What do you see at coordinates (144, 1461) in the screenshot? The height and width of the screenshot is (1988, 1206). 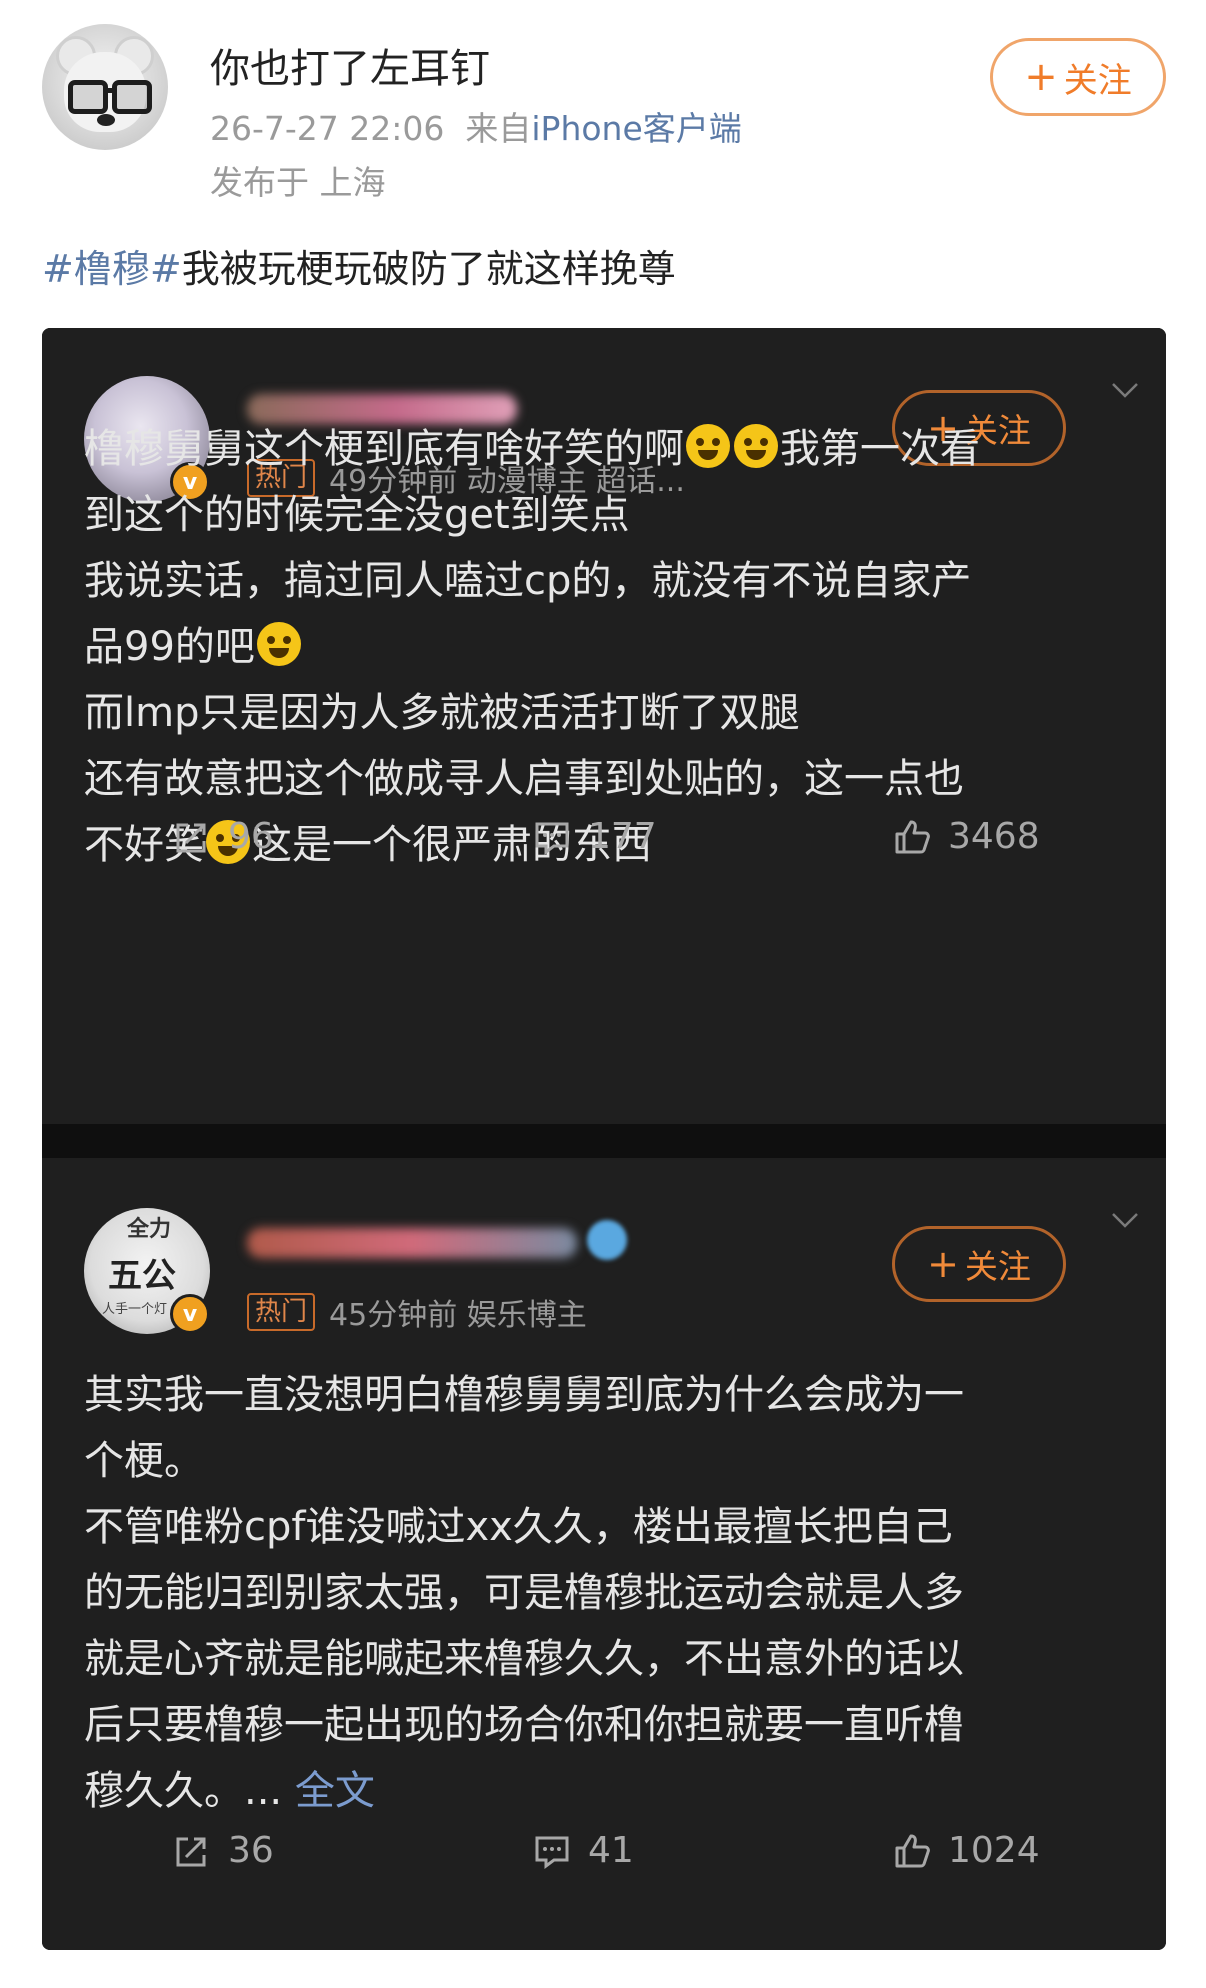 I see `comment-line: 个梗。` at bounding box center [144, 1461].